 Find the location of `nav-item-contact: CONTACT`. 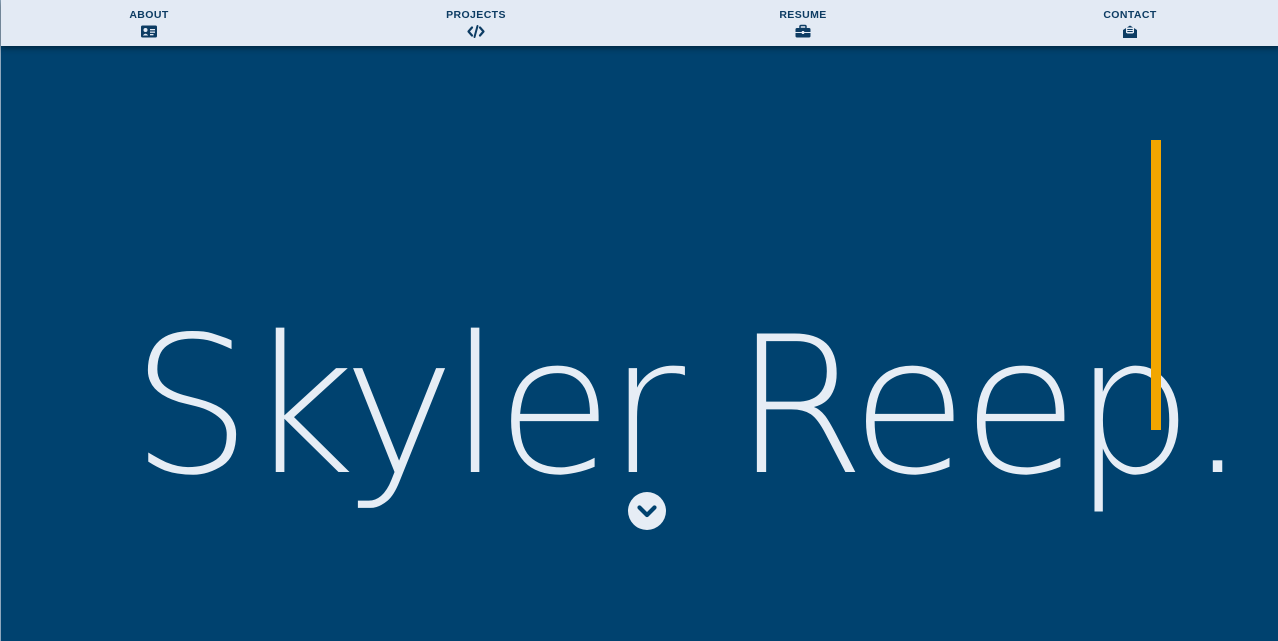

nav-item-contact: CONTACT is located at coordinates (1130, 23).